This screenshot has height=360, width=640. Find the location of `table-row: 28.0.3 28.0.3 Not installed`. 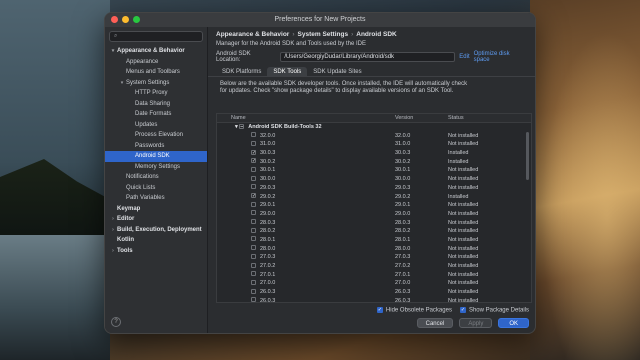

table-row: 28.0.3 28.0.3 Not installed is located at coordinates (374, 223).